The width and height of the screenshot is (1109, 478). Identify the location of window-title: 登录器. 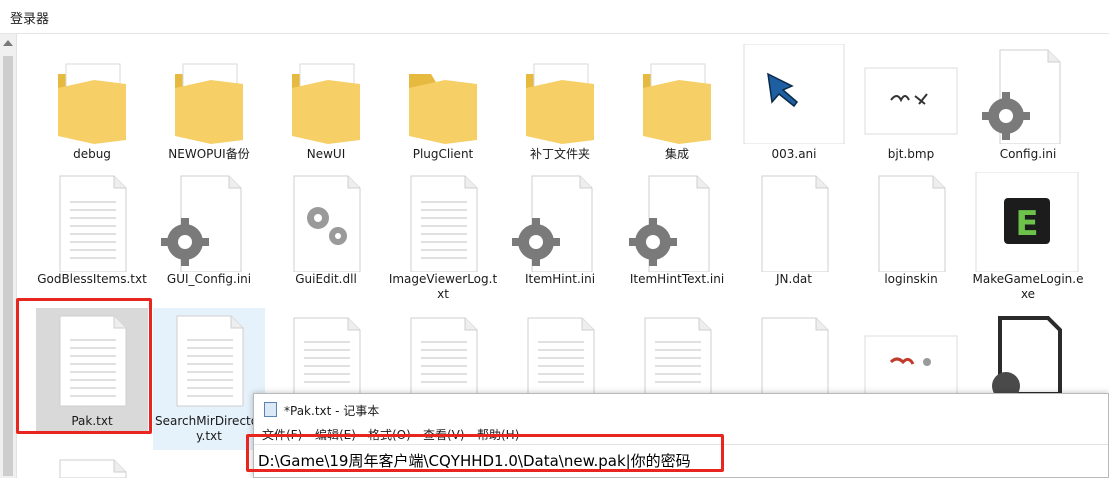
(30, 19).